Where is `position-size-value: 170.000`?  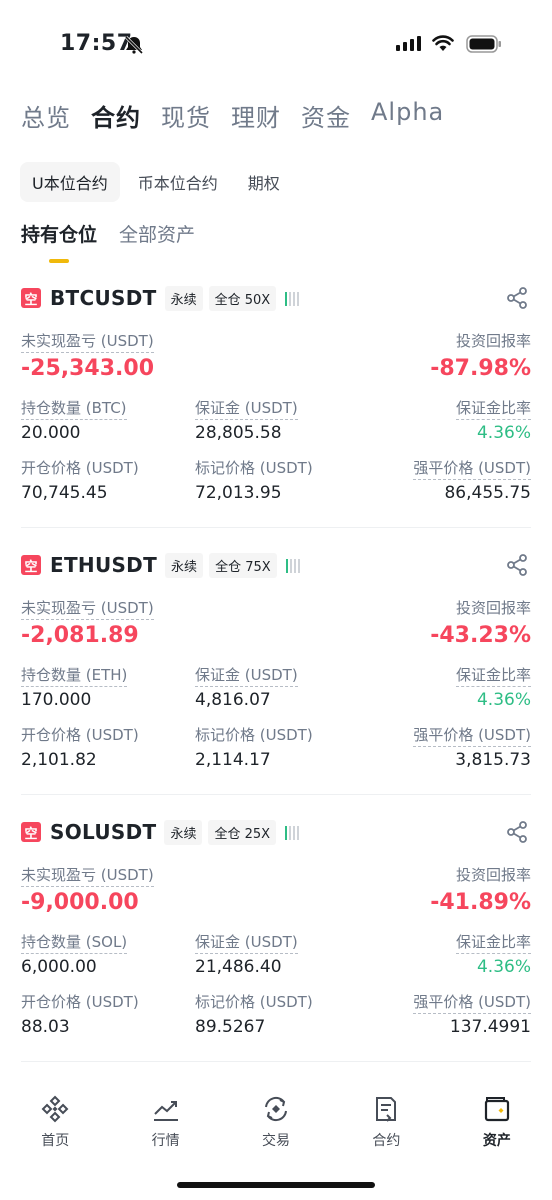
position-size-value: 170.000 is located at coordinates (56, 700).